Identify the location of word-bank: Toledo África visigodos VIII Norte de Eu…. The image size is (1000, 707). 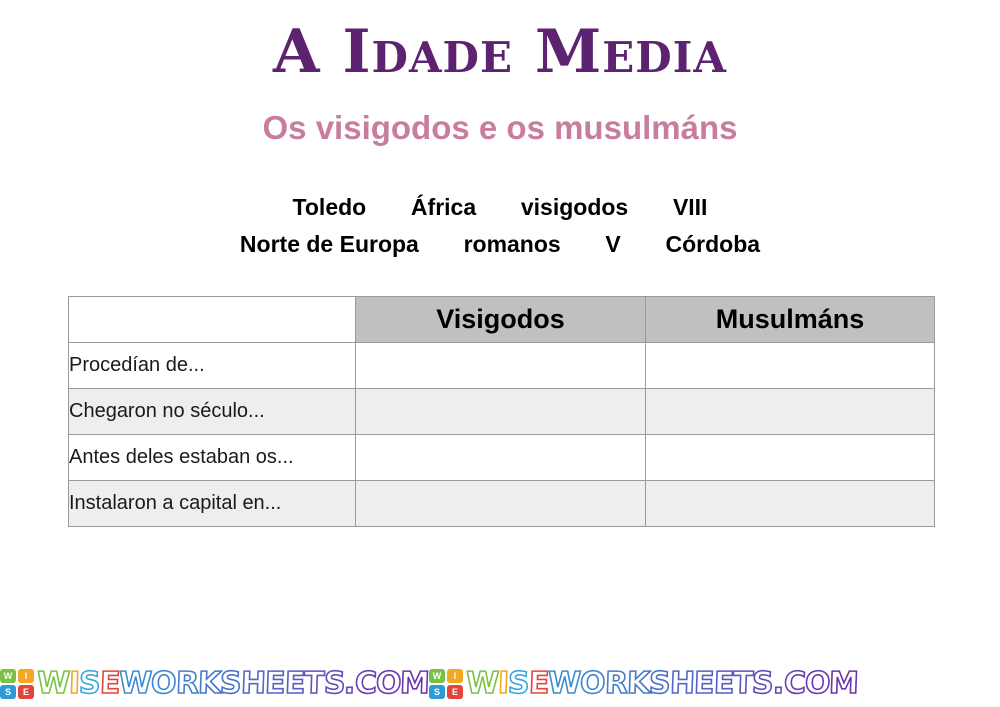
(500, 226).